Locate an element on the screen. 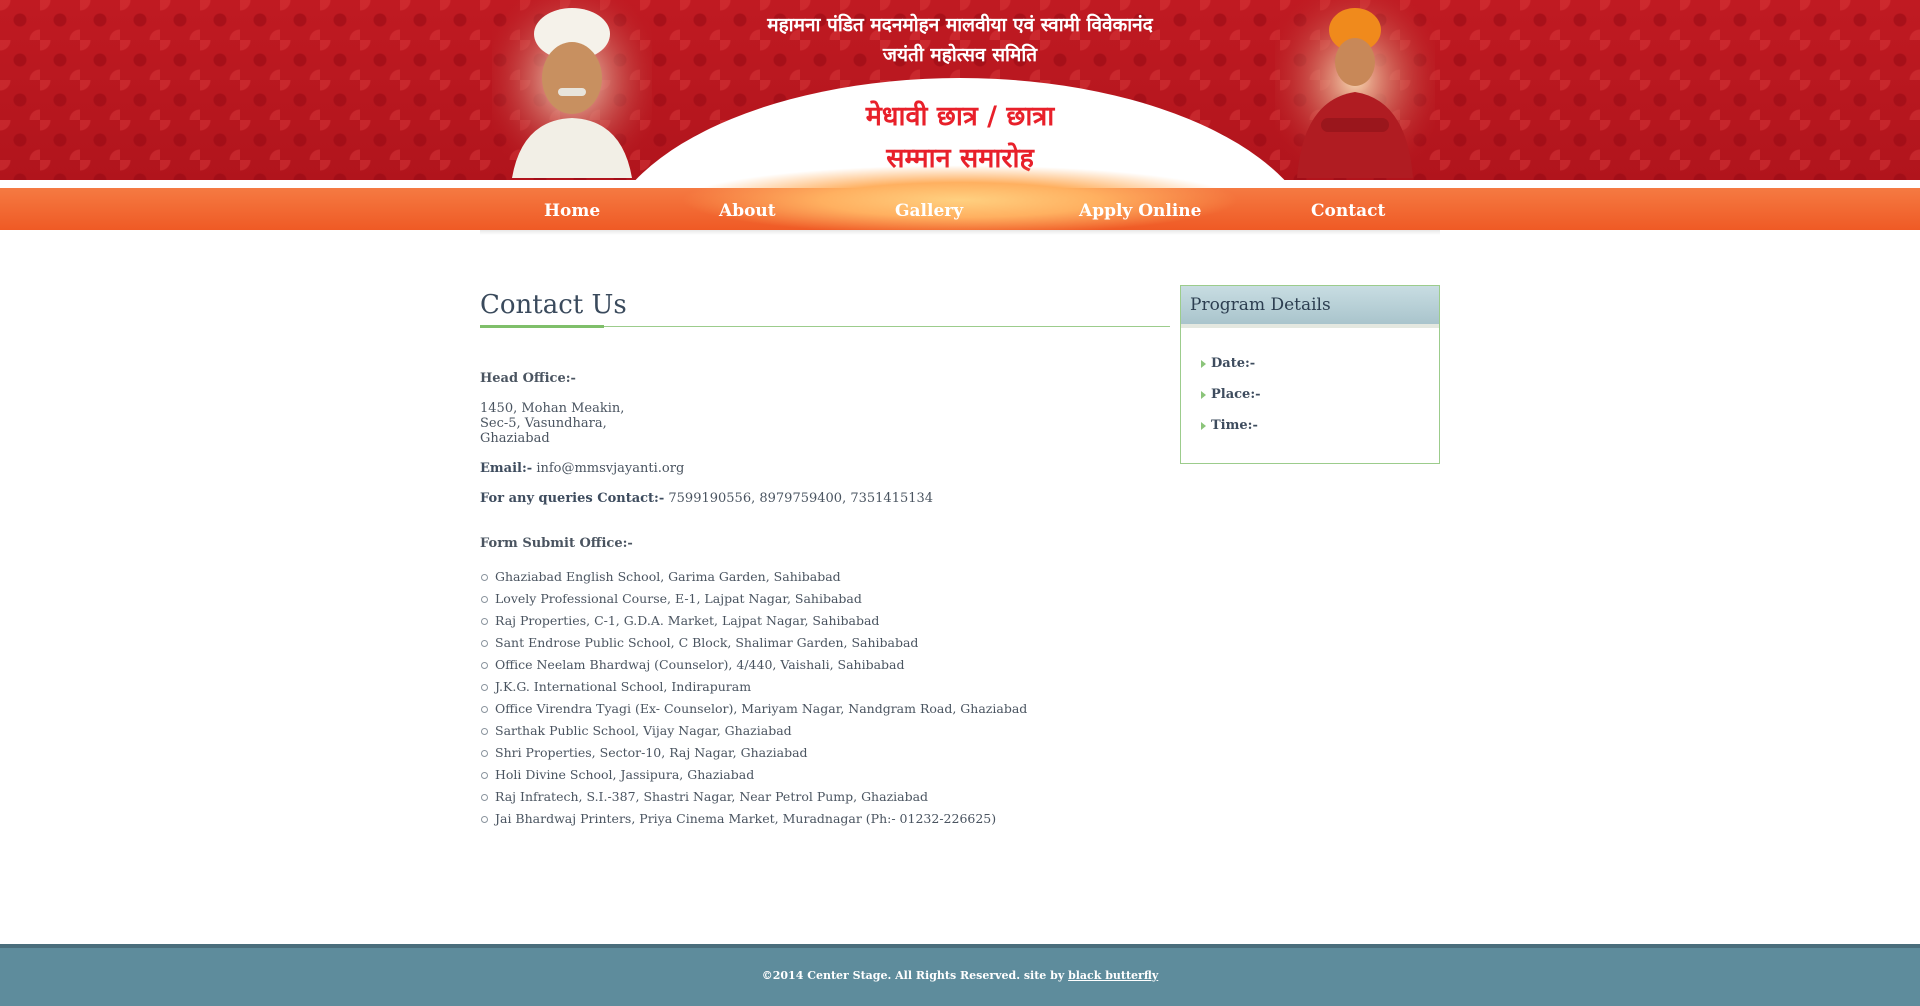  nav-apply-online-link: Apply Online is located at coordinates (1140, 211).